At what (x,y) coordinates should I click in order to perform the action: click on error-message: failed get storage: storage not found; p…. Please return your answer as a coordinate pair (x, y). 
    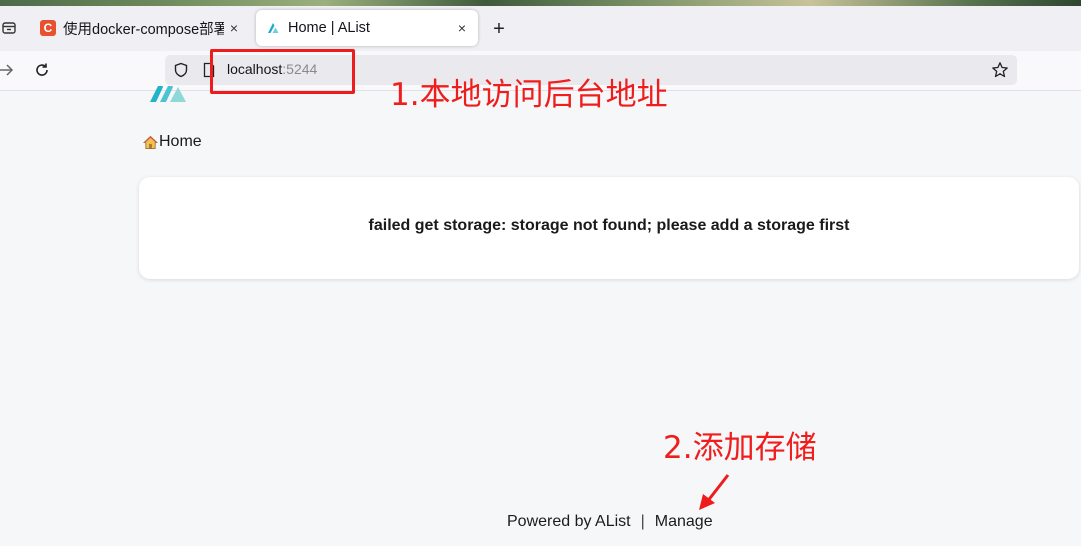
    Looking at the image, I should click on (609, 225).